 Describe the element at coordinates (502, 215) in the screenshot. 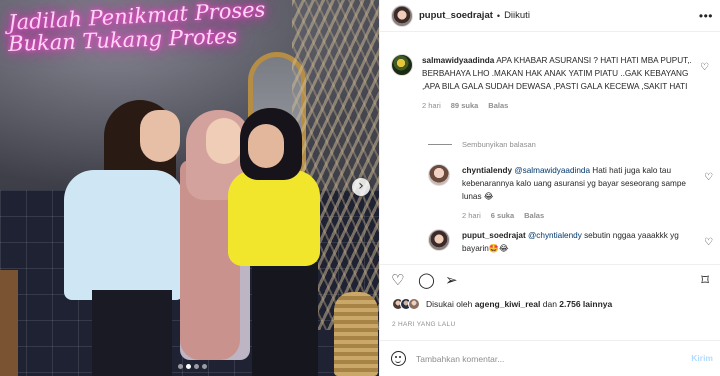

I see `comment-likes: 6 suka` at that location.